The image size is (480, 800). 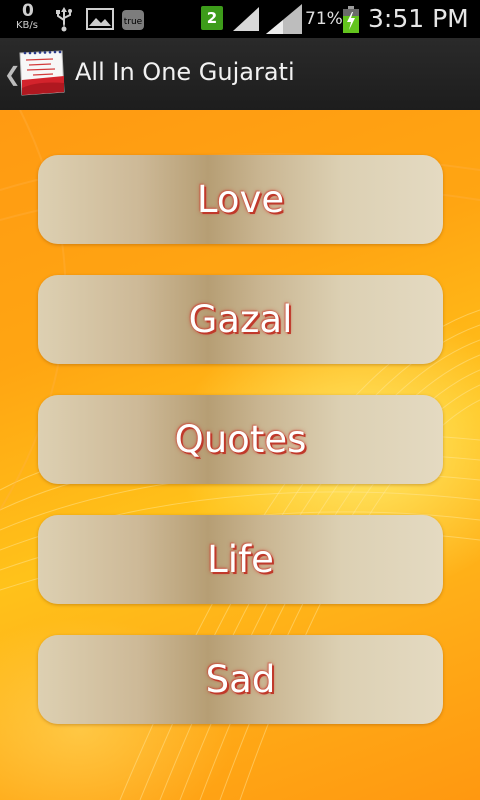 I want to click on net-speed-value: 0, so click(x=28, y=11).